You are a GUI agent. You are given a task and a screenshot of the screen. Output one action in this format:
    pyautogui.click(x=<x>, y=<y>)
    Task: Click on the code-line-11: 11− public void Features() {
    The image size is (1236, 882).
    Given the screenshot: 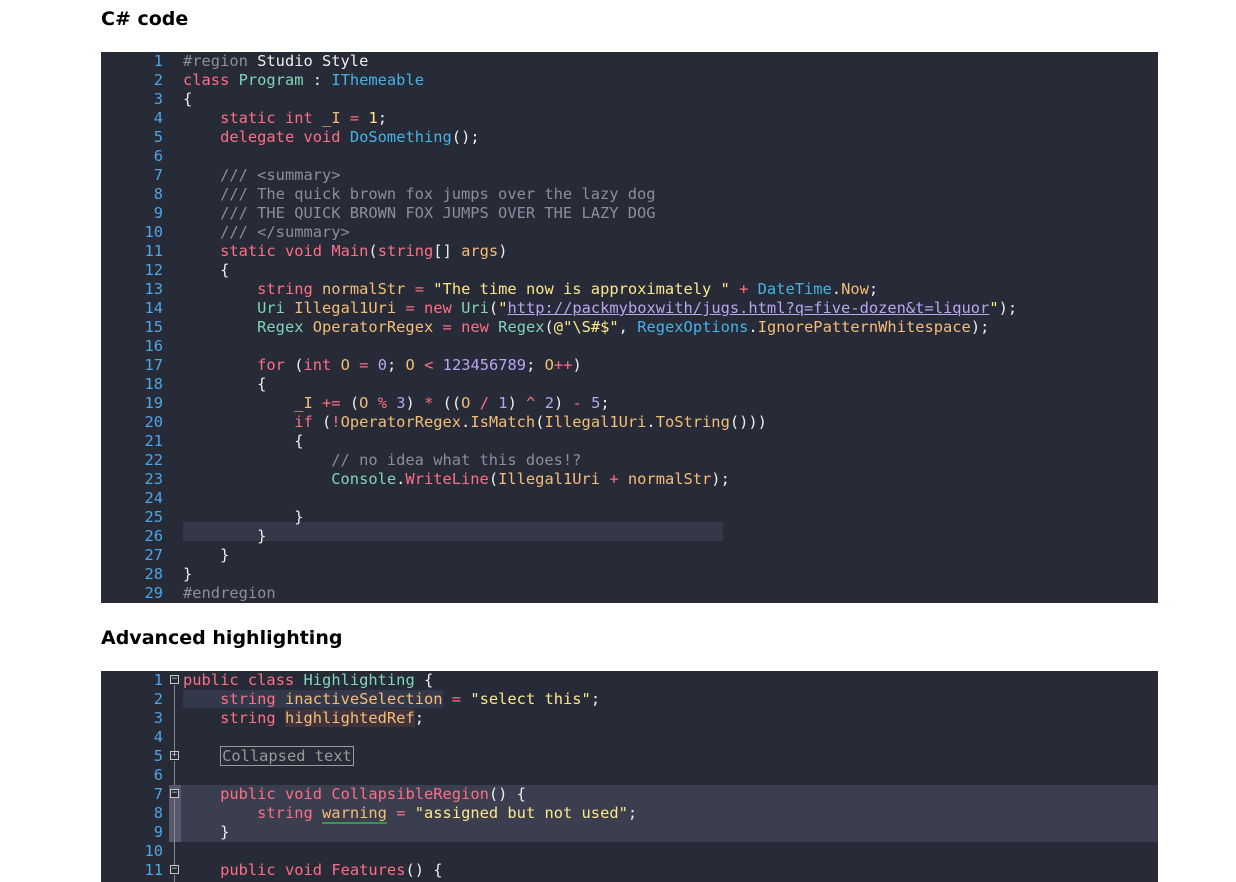 What is the action you would take?
    pyautogui.click(x=629, y=870)
    